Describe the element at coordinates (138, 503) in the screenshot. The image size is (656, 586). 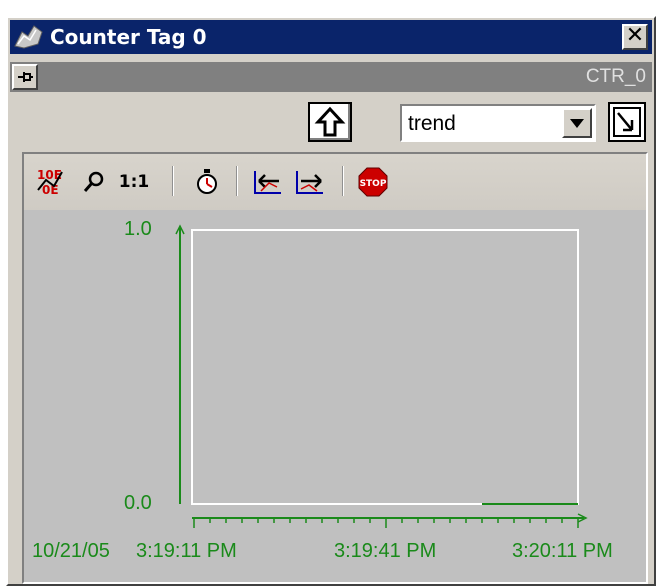
I see `y-tick-label-min: 0.0` at that location.